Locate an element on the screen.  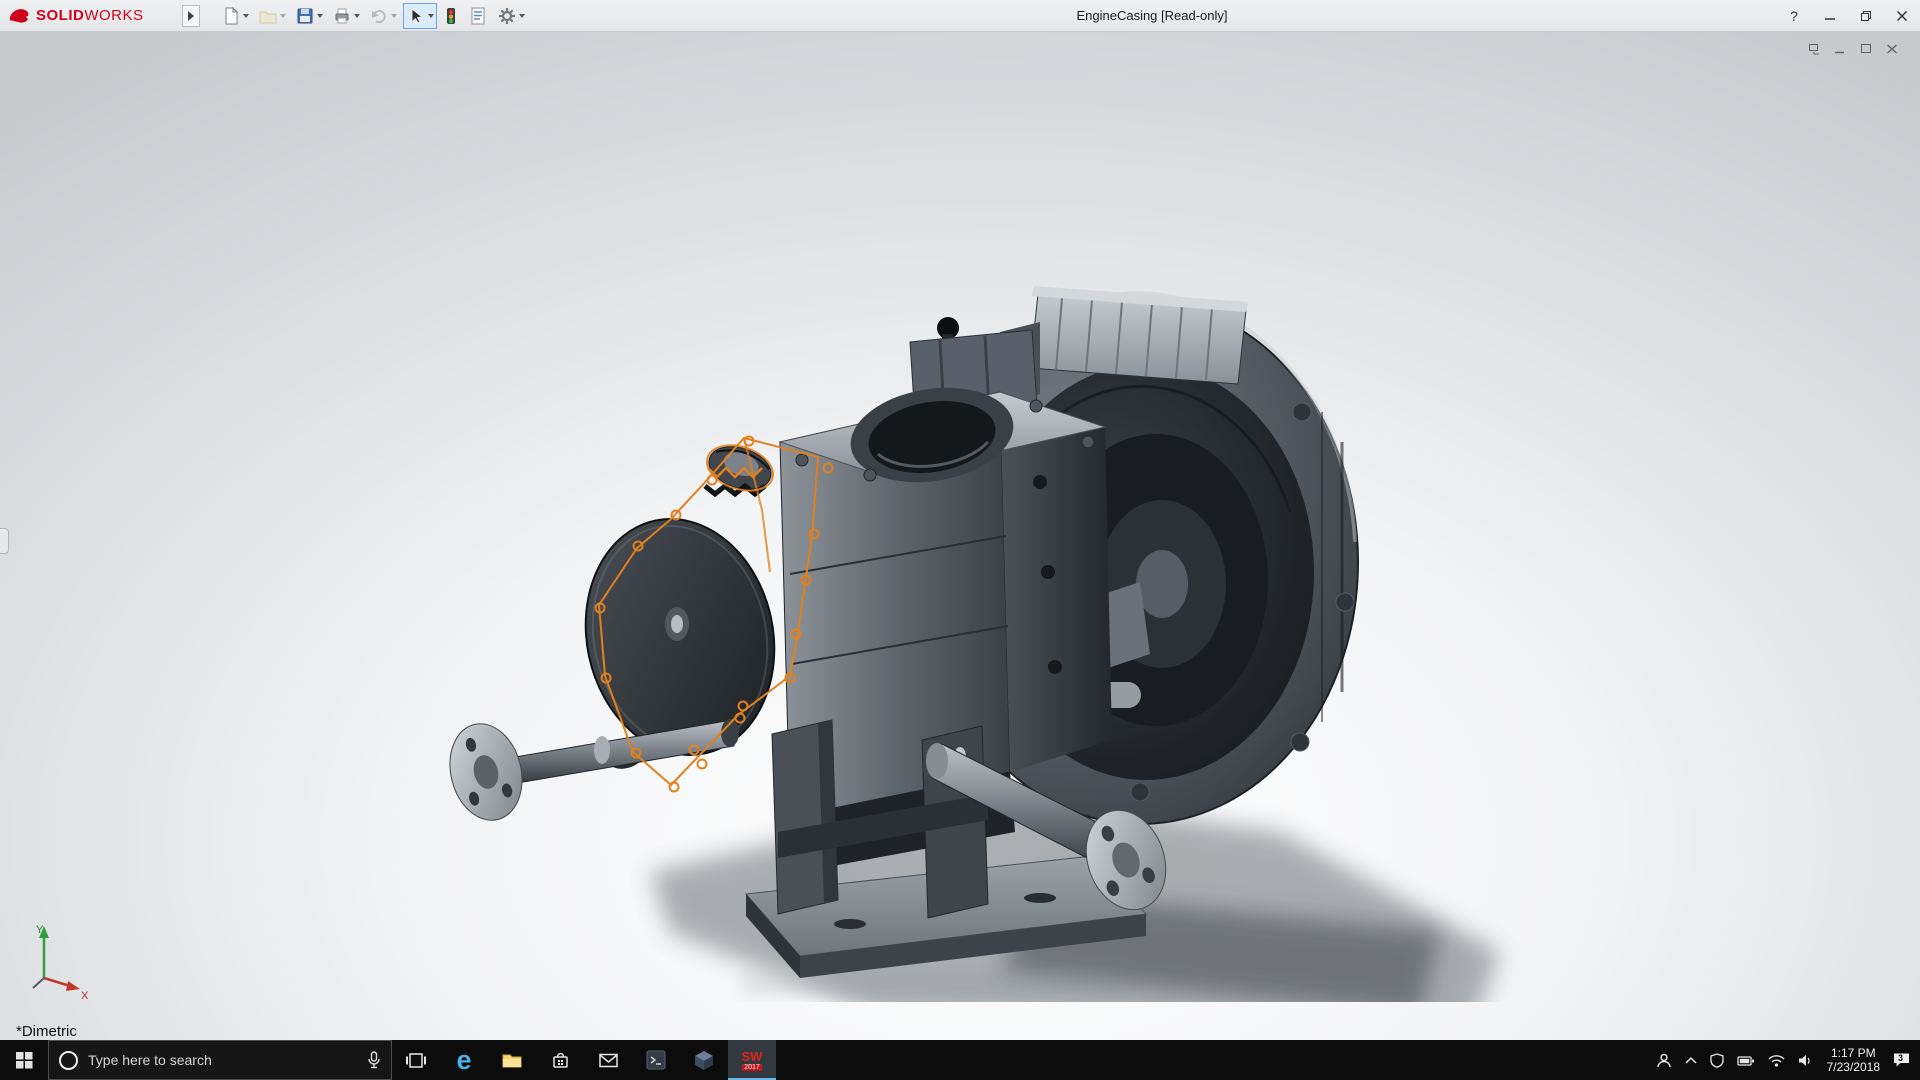
window-restore-button is located at coordinates (1866, 16).